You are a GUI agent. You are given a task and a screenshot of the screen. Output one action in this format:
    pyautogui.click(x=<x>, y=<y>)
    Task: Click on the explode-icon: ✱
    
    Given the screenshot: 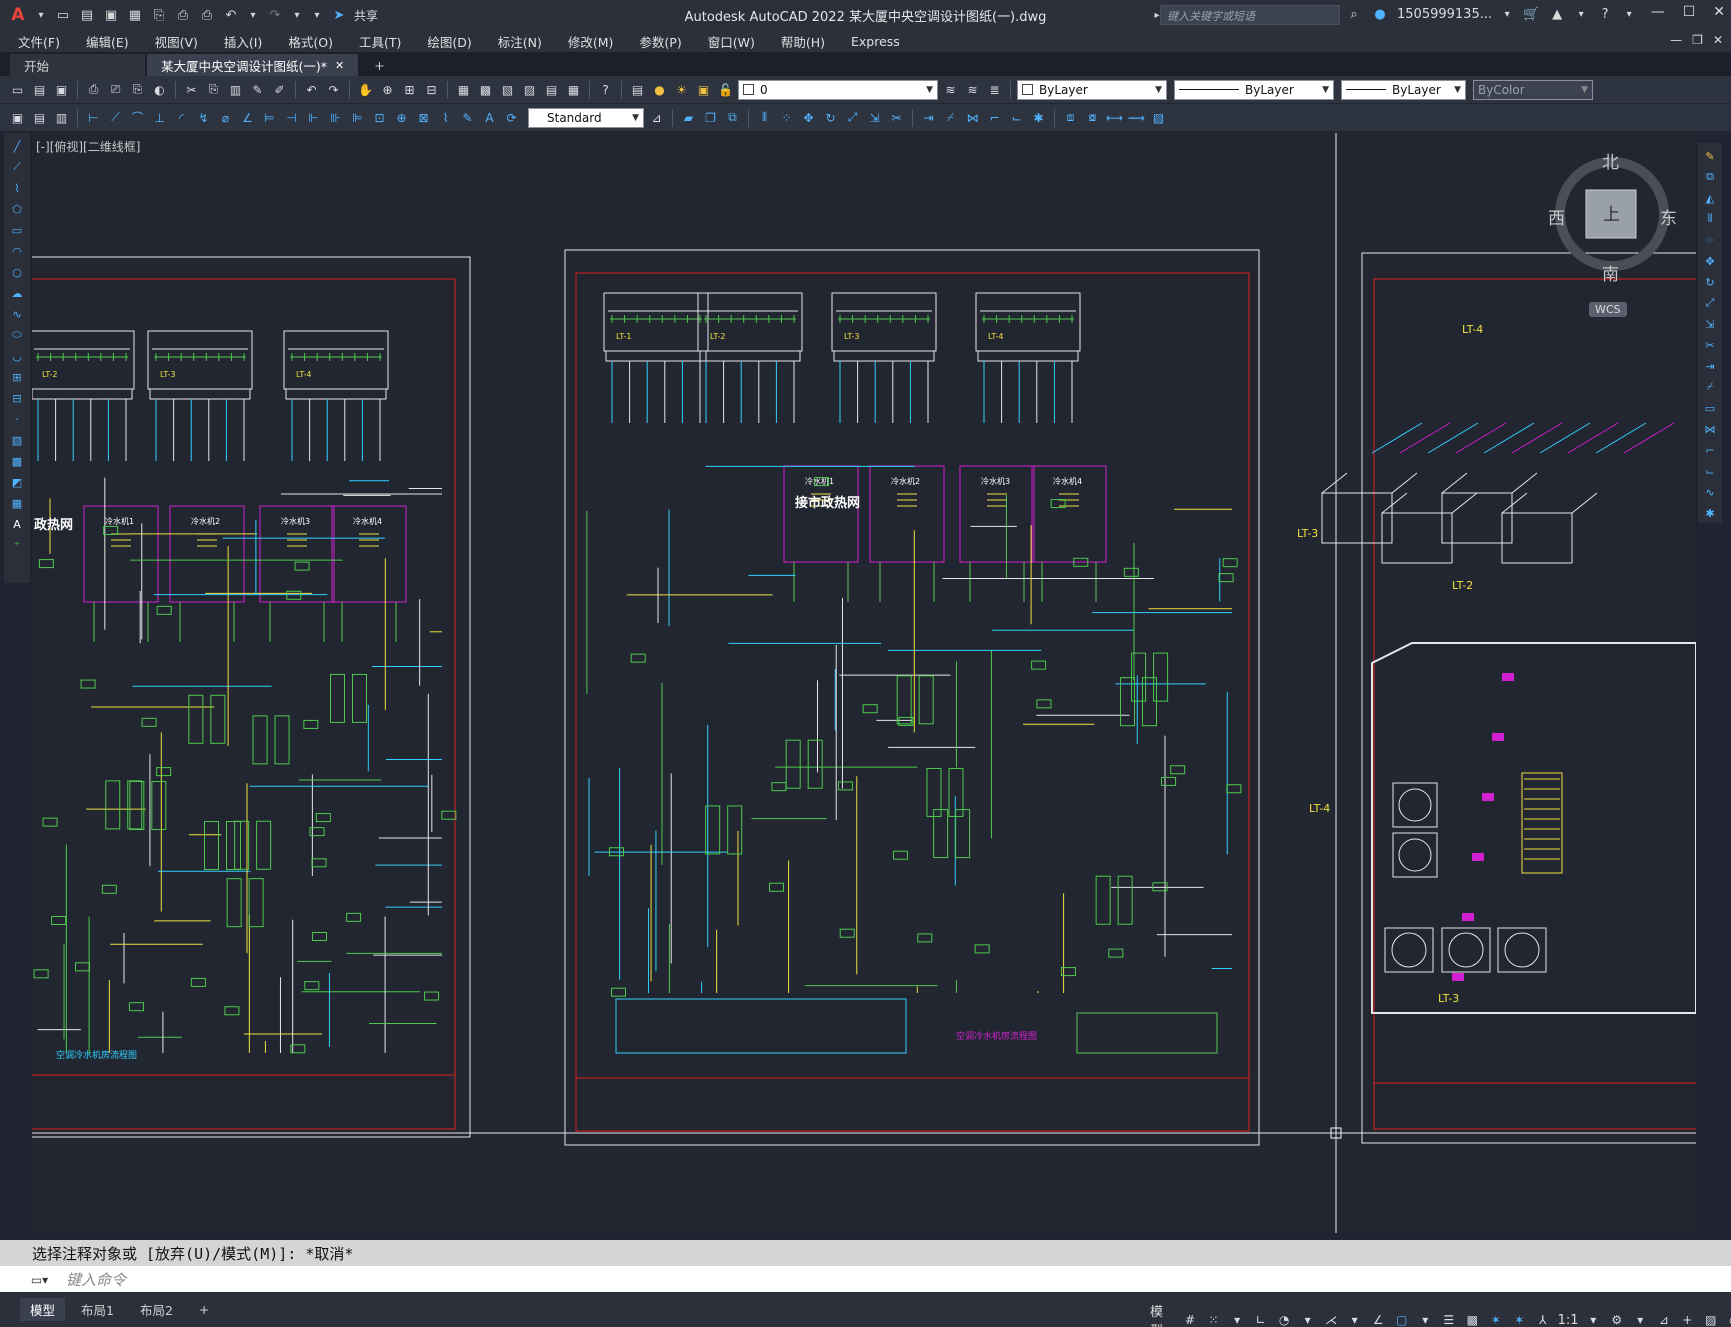 What is the action you would take?
    pyautogui.click(x=1038, y=117)
    